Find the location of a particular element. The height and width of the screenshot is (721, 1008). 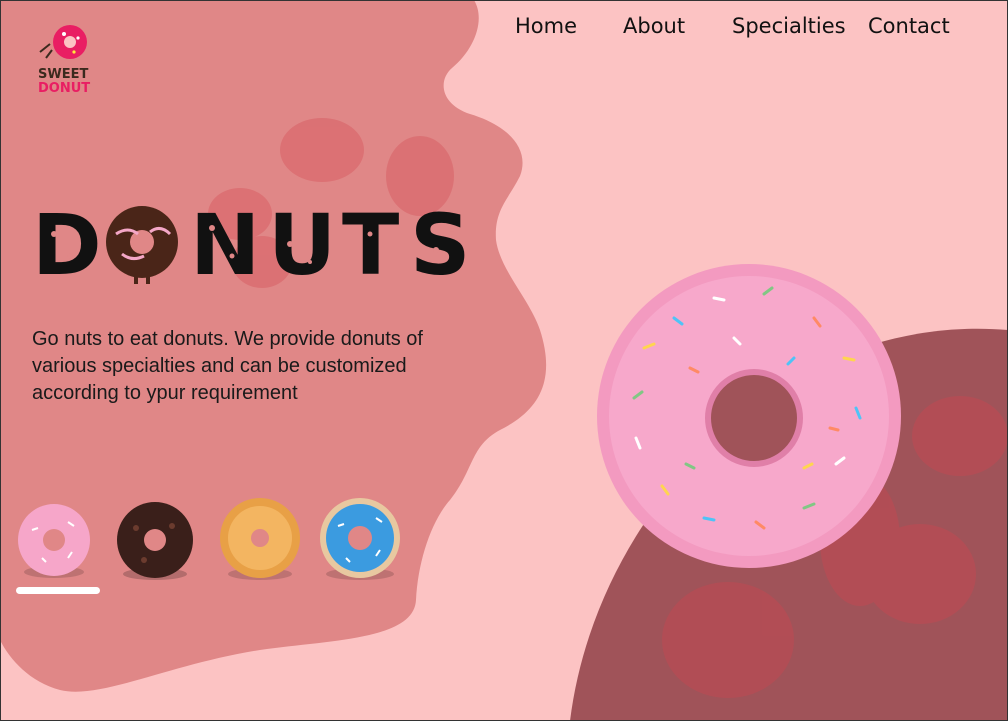

brand-line1: SWEET is located at coordinates (63, 74).